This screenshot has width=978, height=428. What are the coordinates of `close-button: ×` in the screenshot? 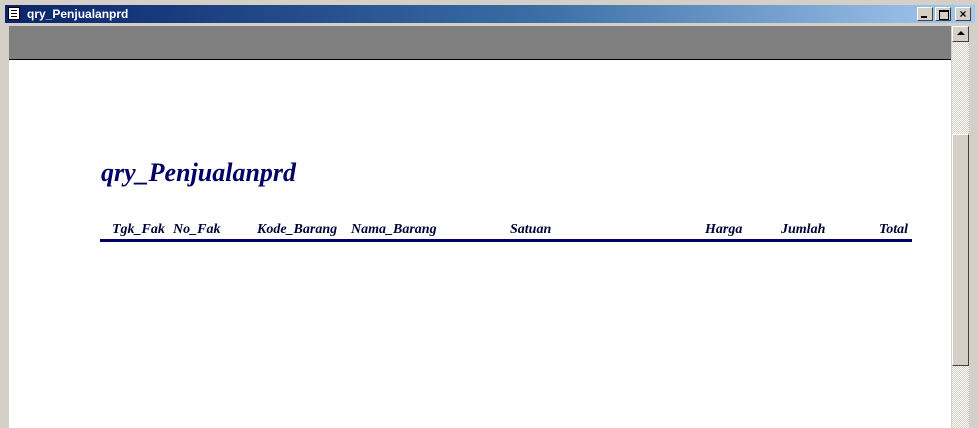 It's located at (963, 14).